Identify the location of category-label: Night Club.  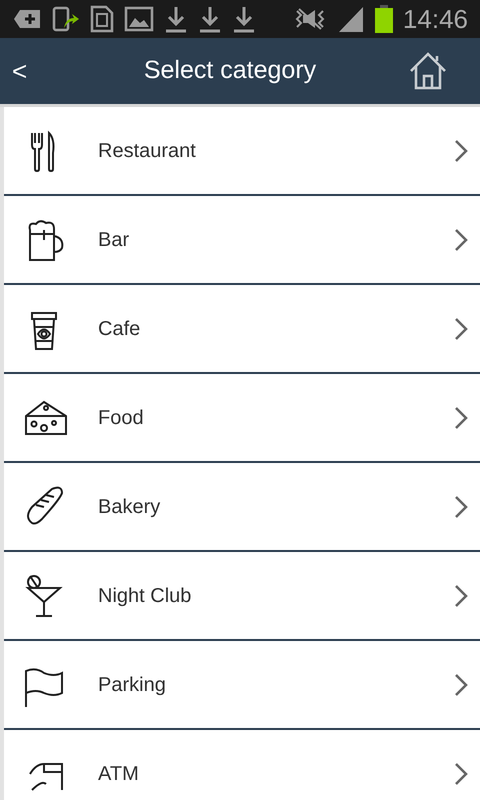
(145, 596).